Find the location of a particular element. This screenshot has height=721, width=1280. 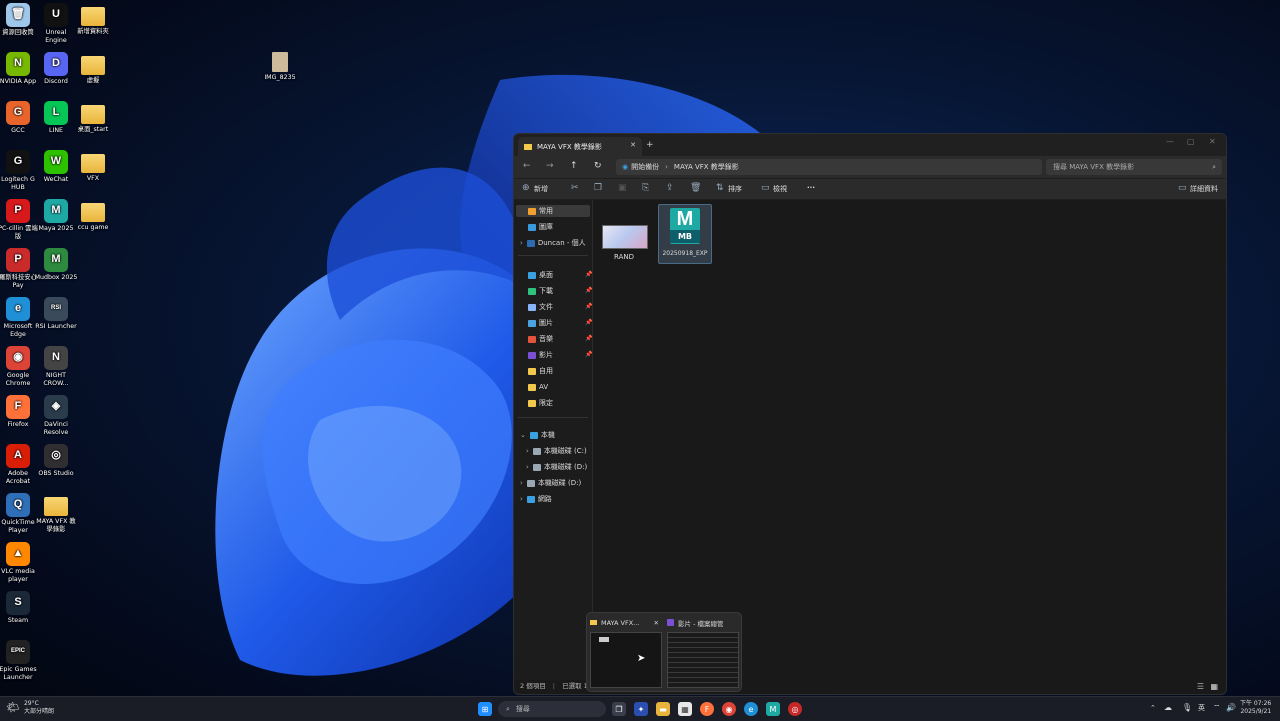

nav-item-12: ⌄ 本機 is located at coordinates (537, 435).